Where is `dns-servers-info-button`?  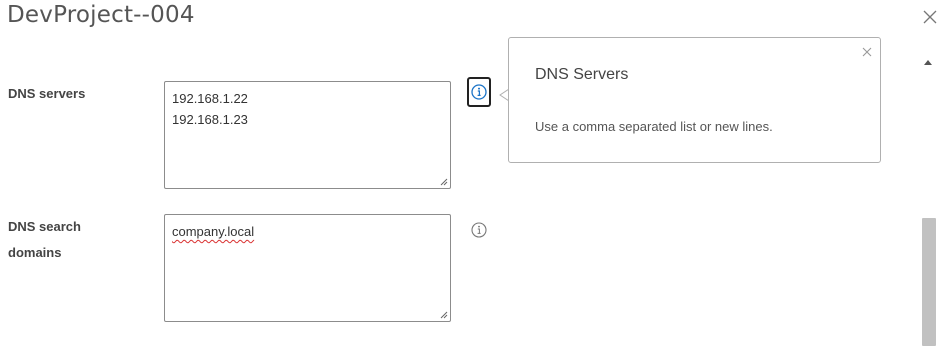 dns-servers-info-button is located at coordinates (479, 92).